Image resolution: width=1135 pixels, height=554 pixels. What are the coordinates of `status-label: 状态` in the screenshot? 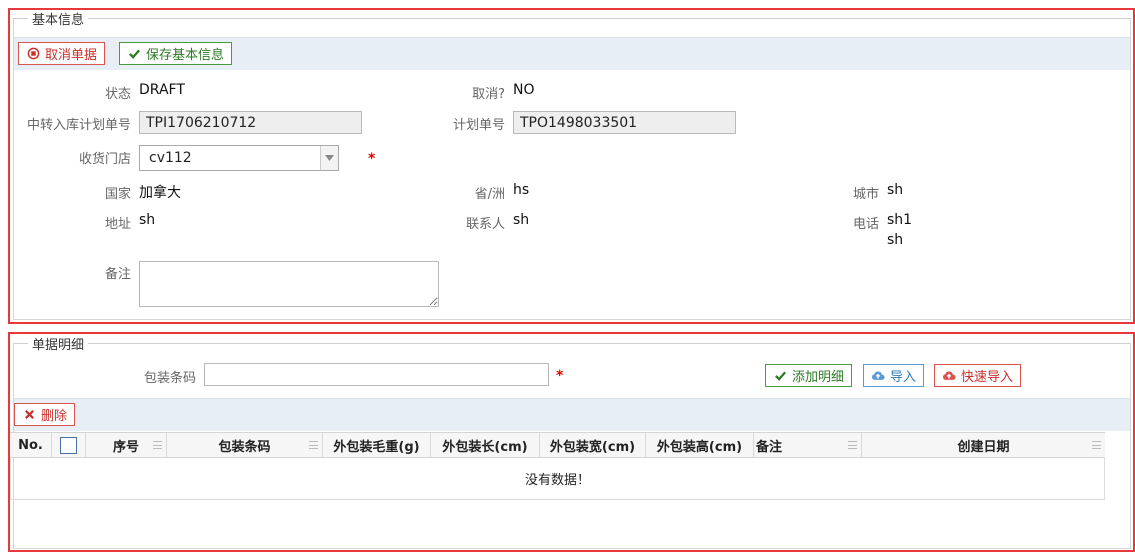 It's located at (117, 94).